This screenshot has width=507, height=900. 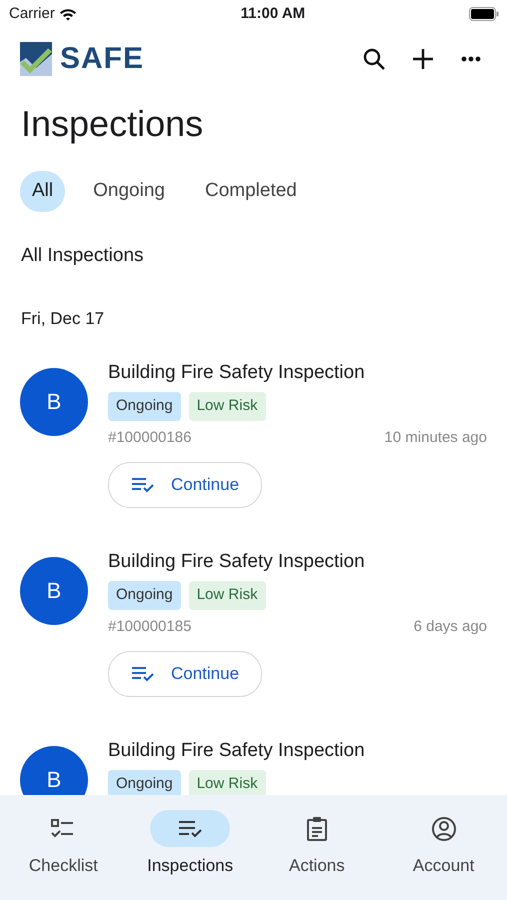 I want to click on nav-tab: Inspections, so click(x=190, y=855).